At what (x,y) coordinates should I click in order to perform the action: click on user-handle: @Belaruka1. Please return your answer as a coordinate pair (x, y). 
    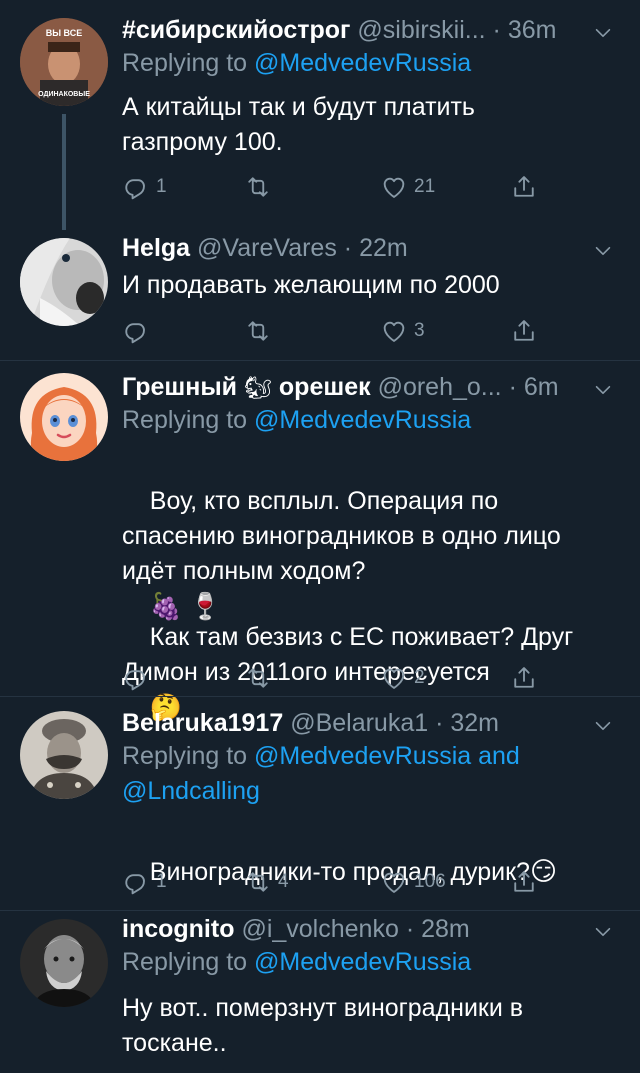
    Looking at the image, I should click on (359, 723).